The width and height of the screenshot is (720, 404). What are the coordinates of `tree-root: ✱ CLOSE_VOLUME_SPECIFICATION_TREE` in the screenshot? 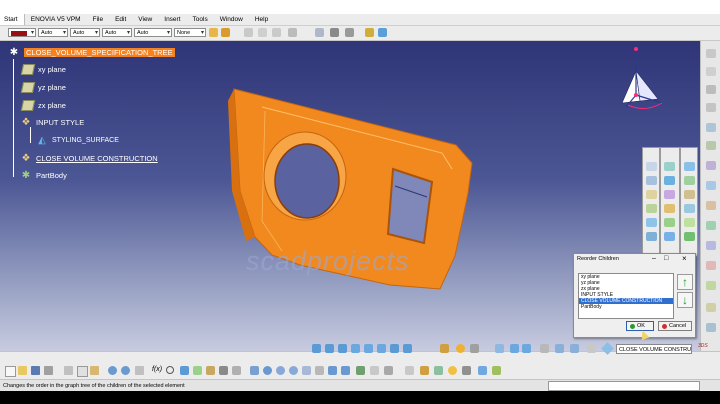 It's located at (91, 52).